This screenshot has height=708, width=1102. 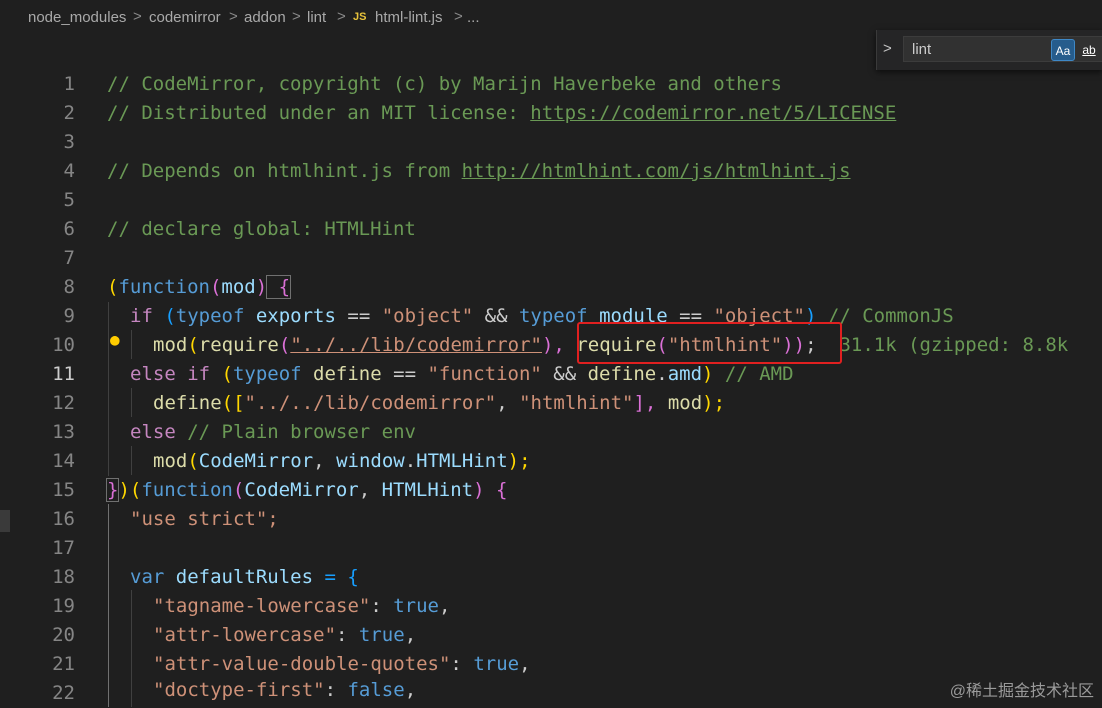 I want to click on colon: :, so click(x=382, y=606).